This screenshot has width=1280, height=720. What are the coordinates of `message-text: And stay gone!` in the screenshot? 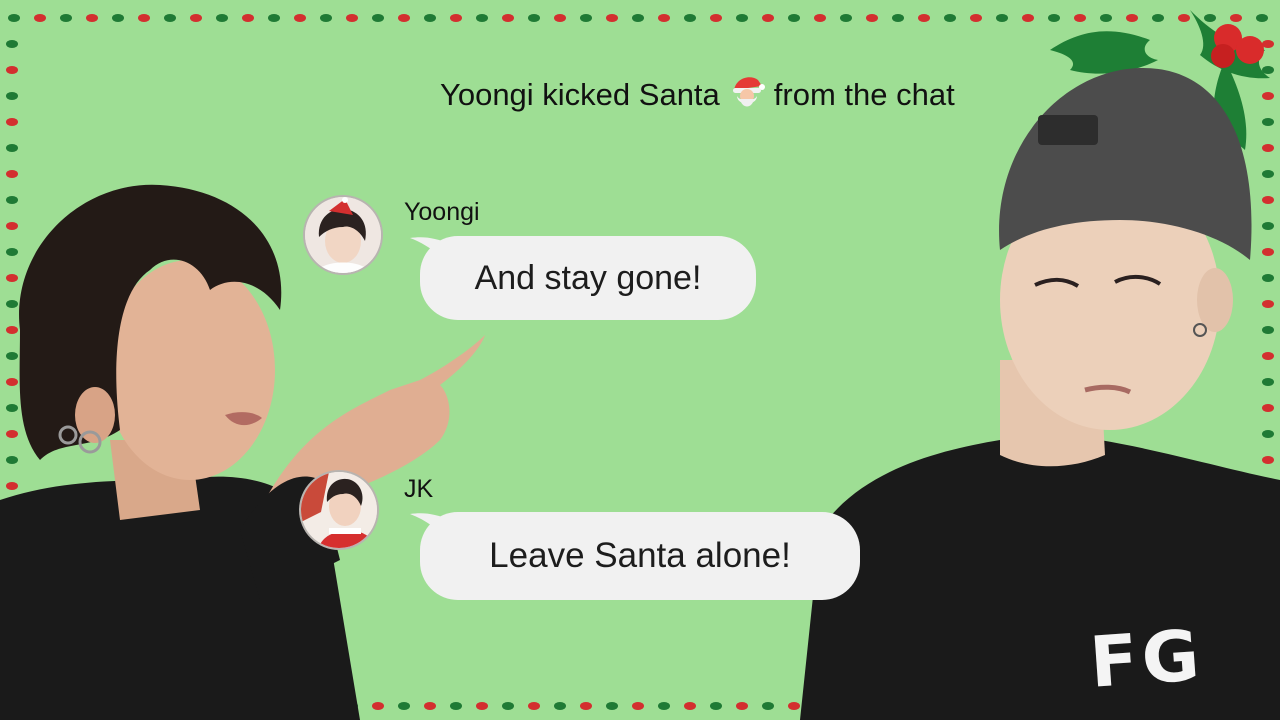 It's located at (588, 277).